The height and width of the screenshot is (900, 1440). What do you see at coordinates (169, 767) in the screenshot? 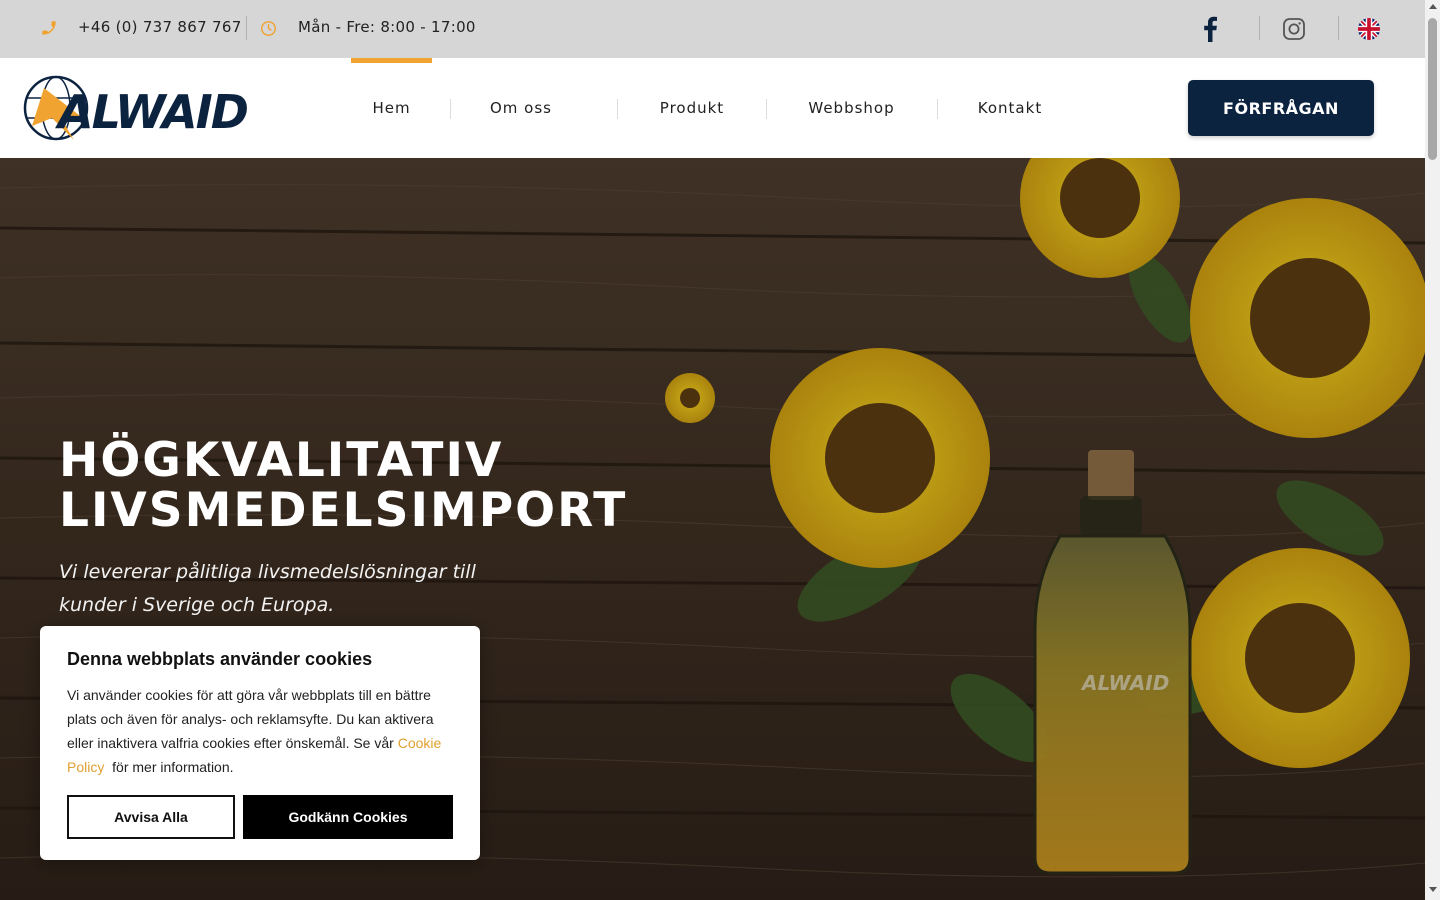
I see `cookie-text-tail: för mer information.` at bounding box center [169, 767].